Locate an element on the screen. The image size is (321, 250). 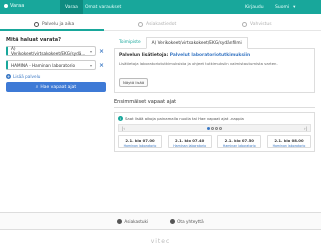
slot-time: 2.1. klo 07.00 is located at coordinates (140, 140).